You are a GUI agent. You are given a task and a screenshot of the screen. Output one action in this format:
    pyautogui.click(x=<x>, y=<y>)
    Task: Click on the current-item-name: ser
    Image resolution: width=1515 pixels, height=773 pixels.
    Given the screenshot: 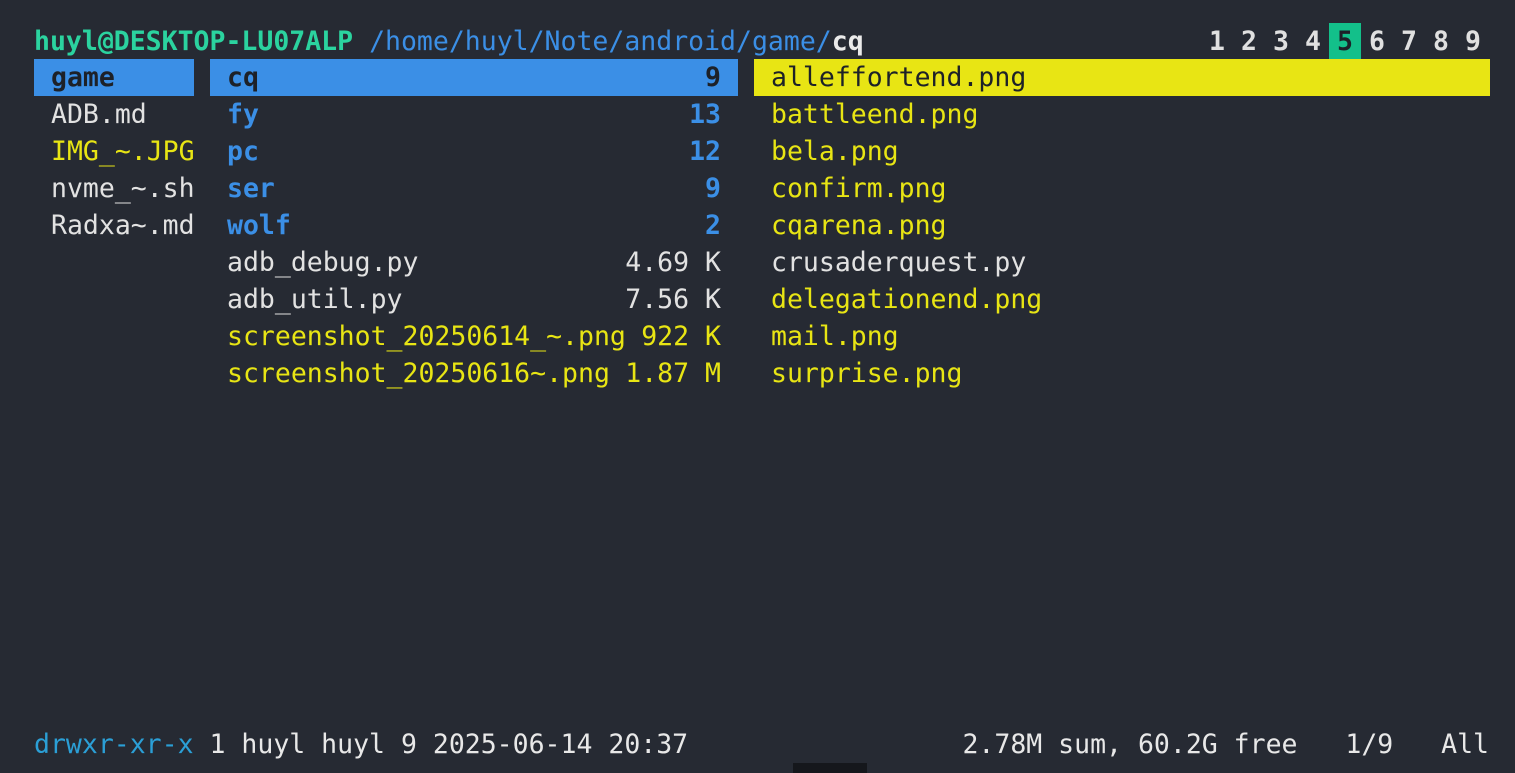 What is the action you would take?
    pyautogui.click(x=251, y=188)
    